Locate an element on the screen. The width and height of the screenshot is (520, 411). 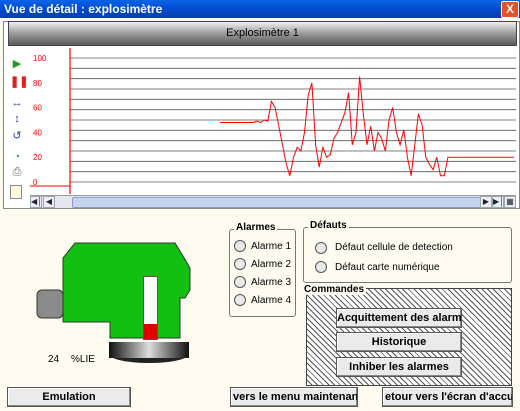
alarme-1-indicator is located at coordinates (240, 246).